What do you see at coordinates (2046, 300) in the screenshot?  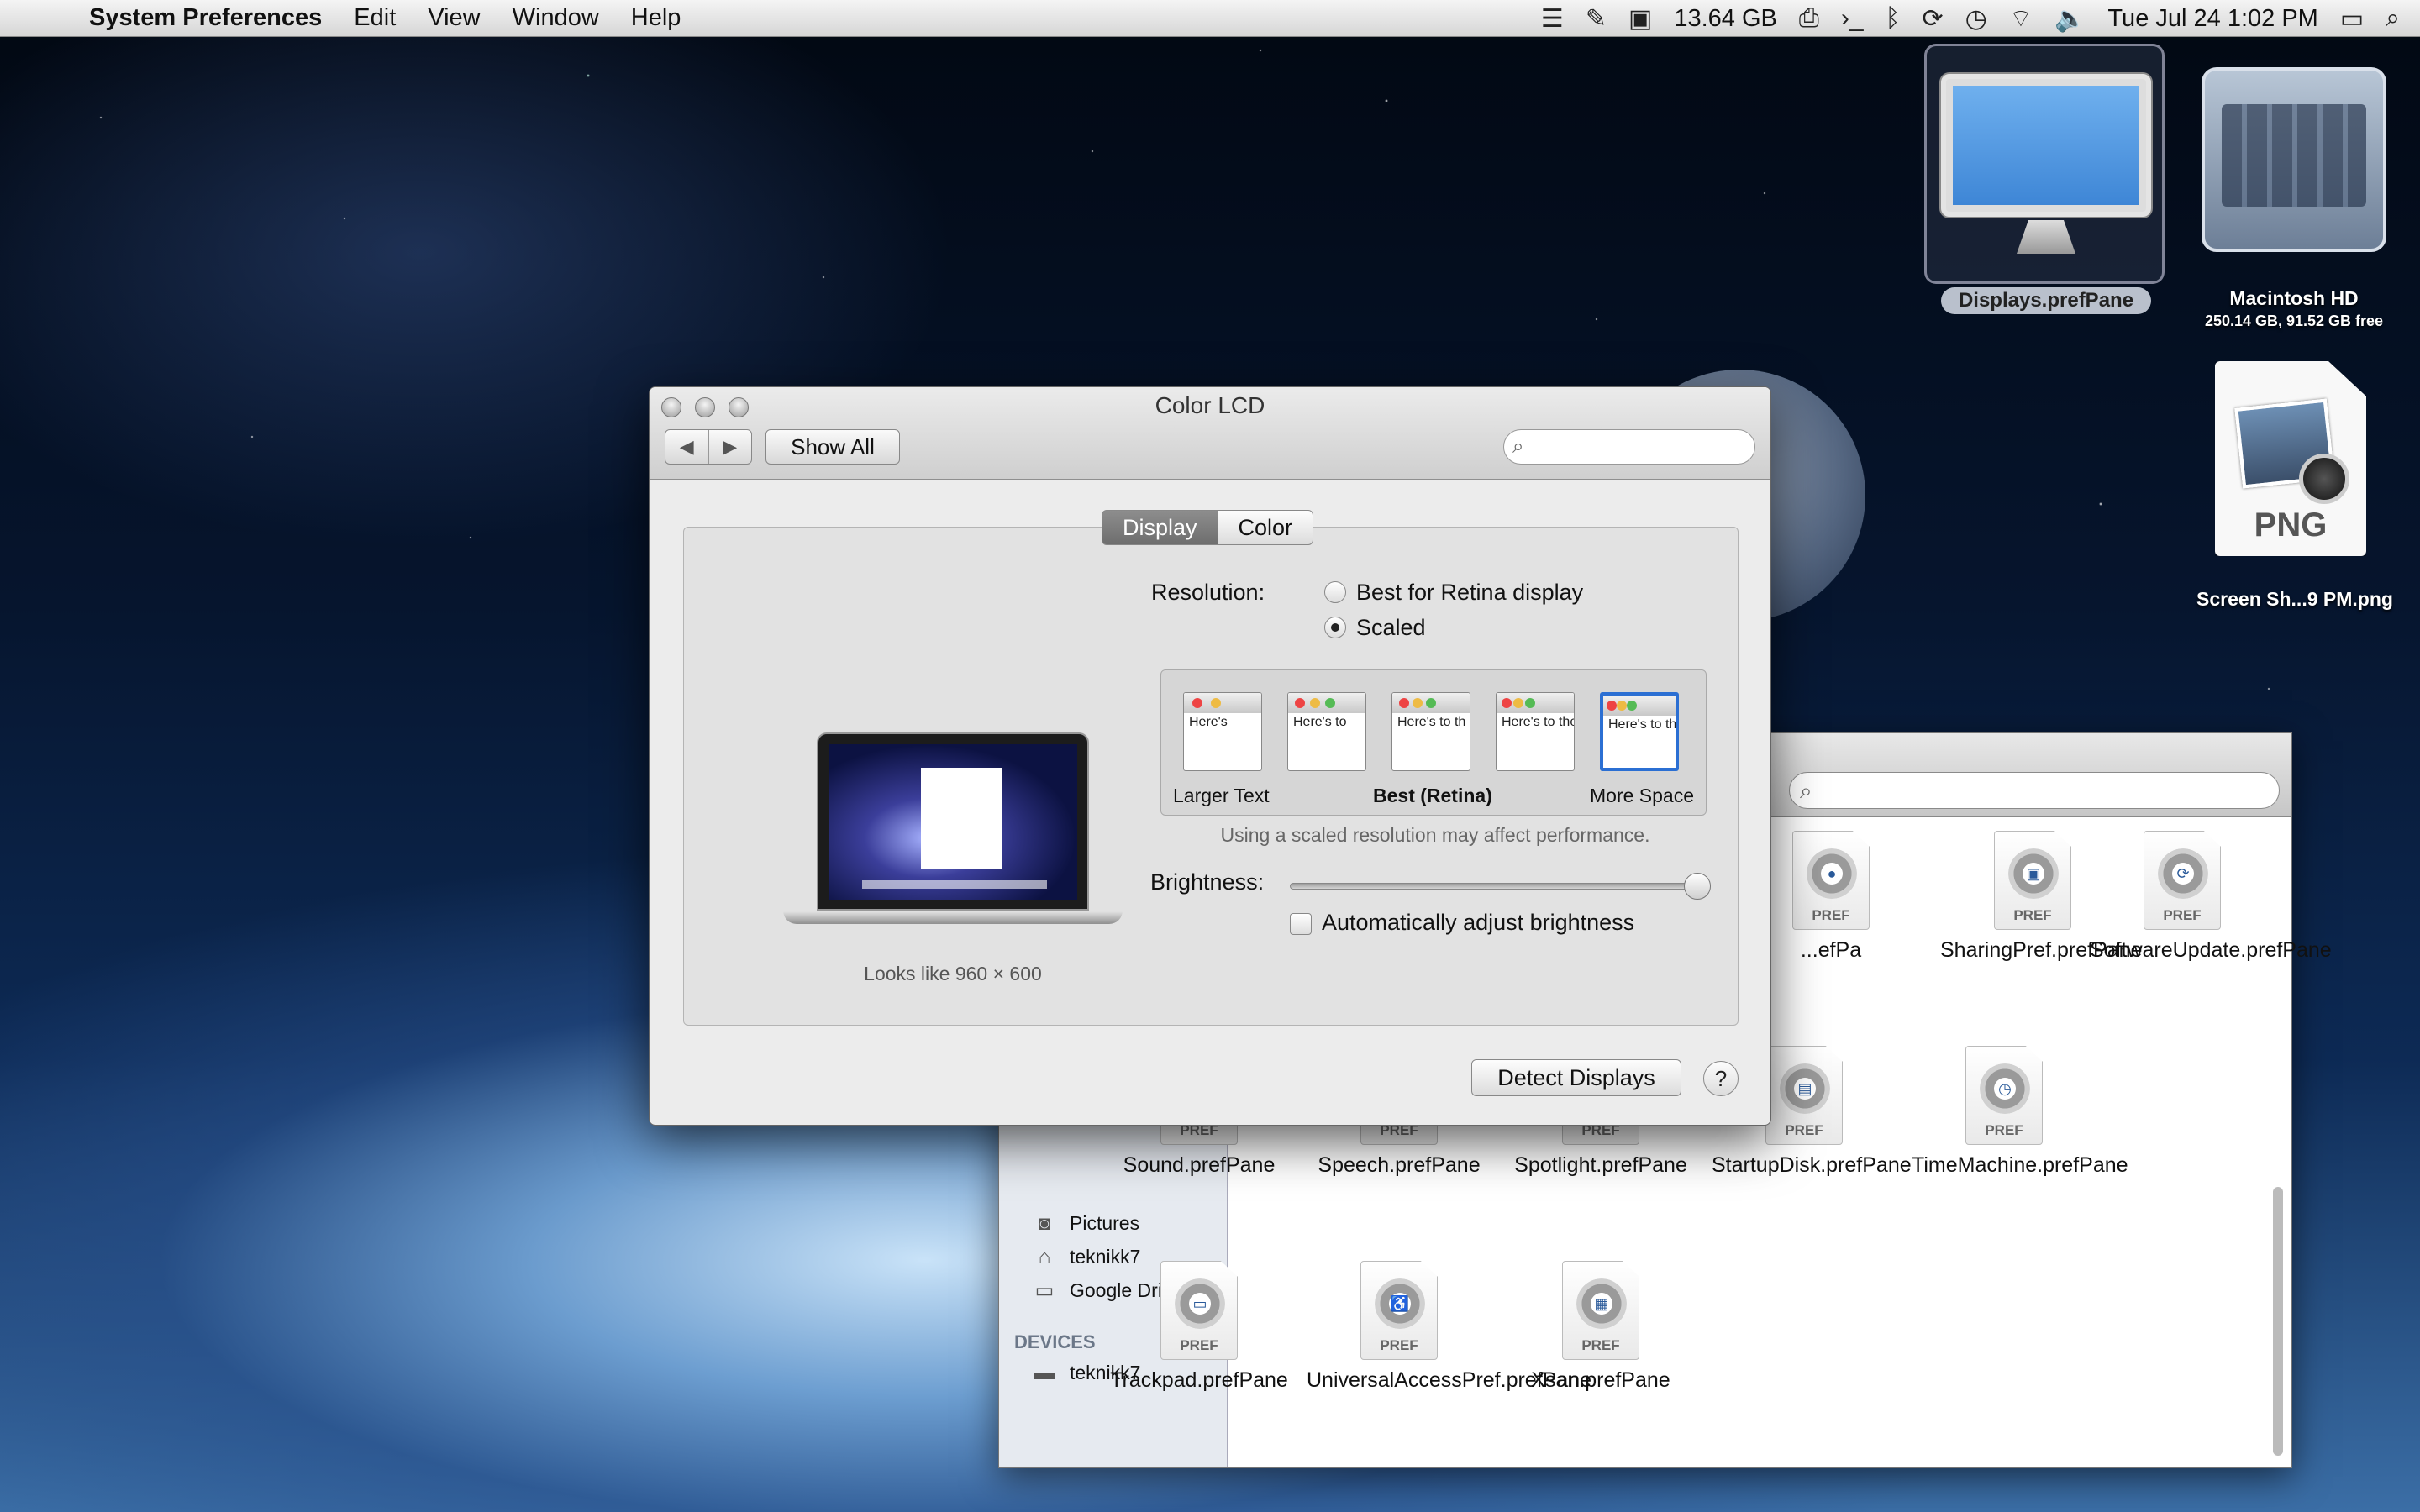 I see `displays-icon-label: Displays.prefPane` at bounding box center [2046, 300].